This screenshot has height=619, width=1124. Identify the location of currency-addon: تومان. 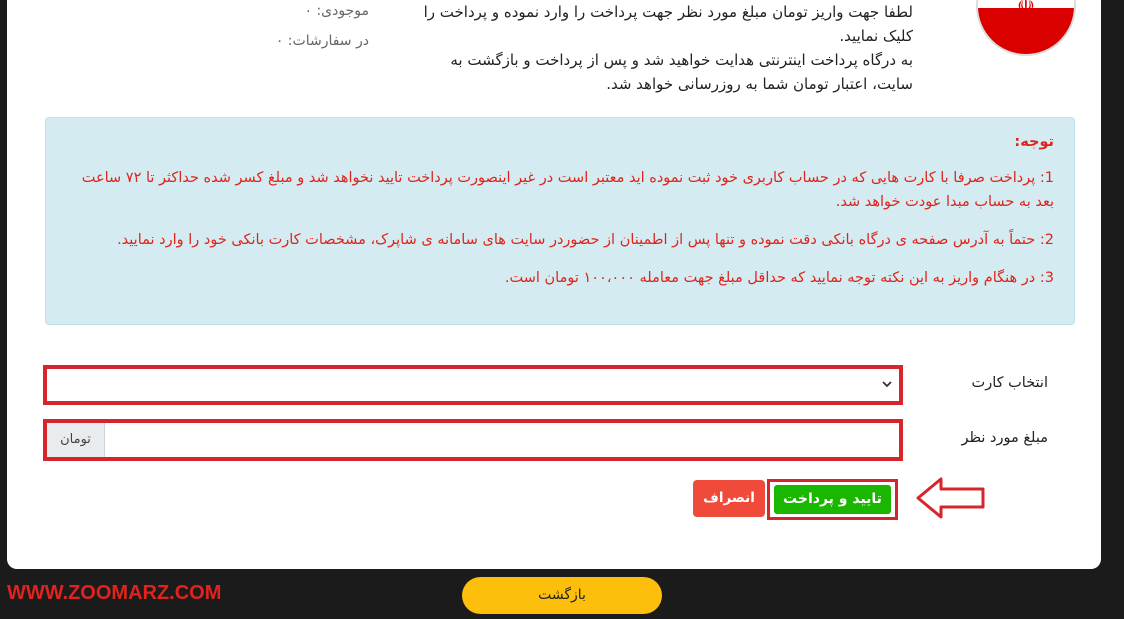
(76, 440).